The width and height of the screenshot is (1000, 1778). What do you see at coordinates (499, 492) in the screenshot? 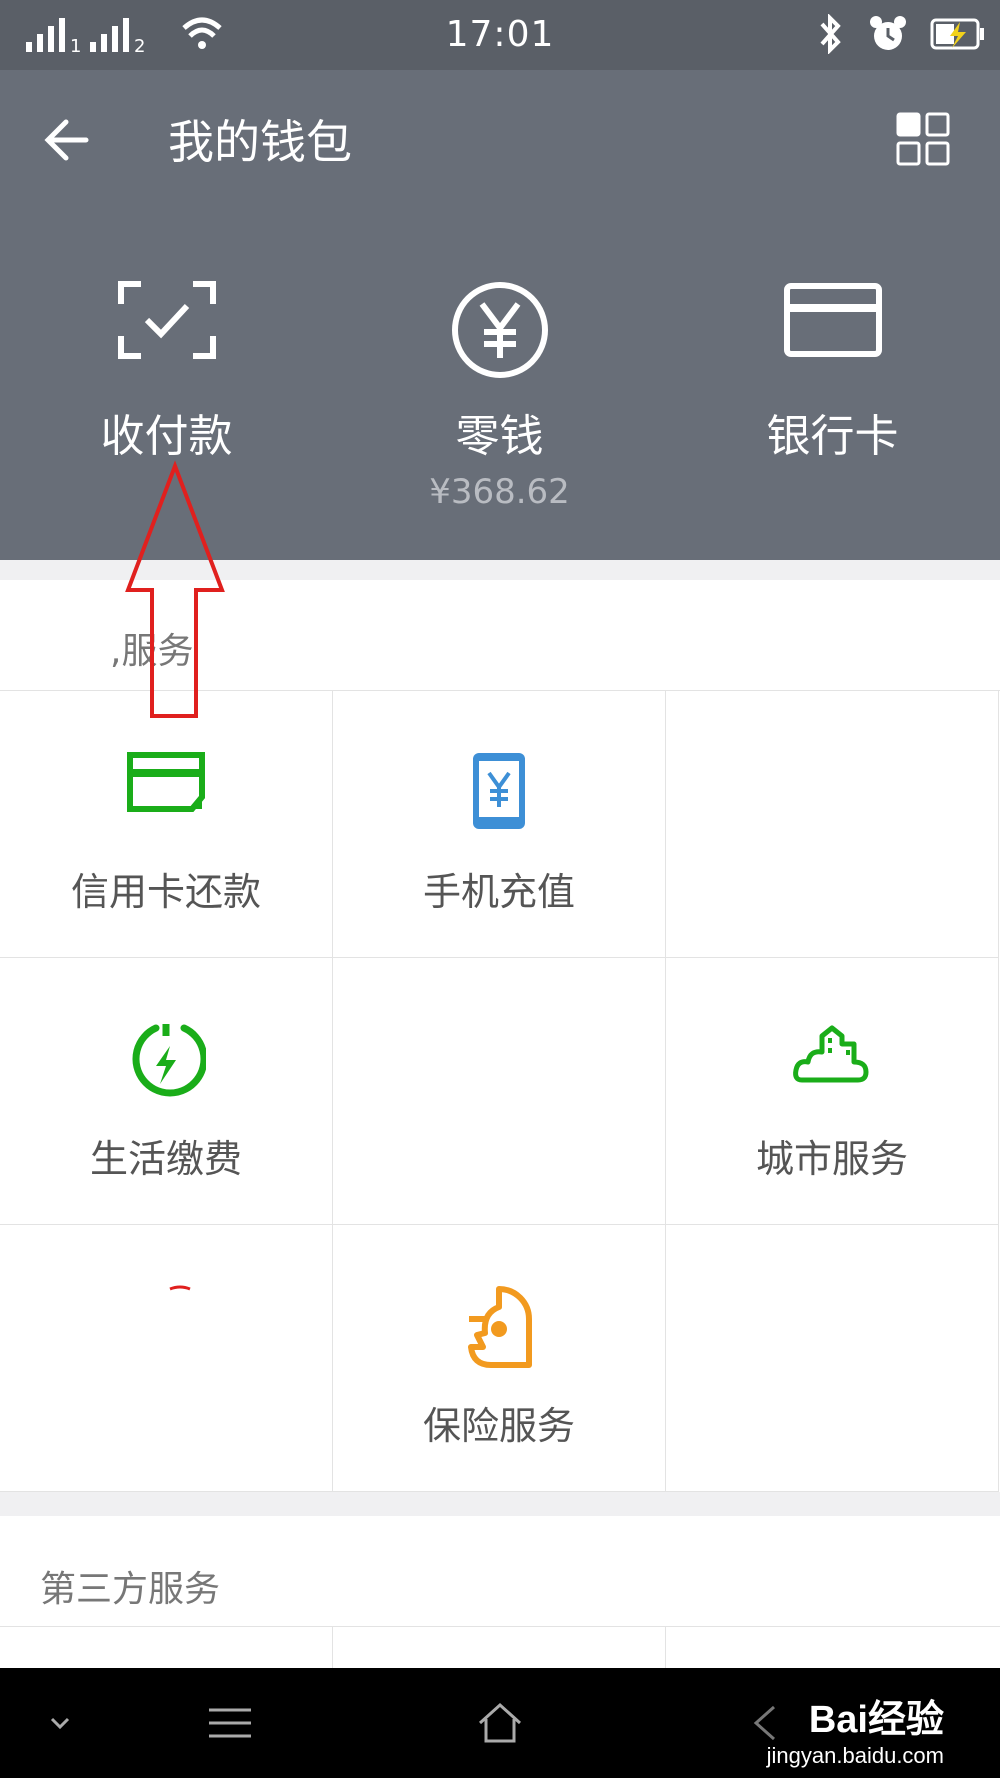
I see `change-balance: ¥368.62` at bounding box center [499, 492].